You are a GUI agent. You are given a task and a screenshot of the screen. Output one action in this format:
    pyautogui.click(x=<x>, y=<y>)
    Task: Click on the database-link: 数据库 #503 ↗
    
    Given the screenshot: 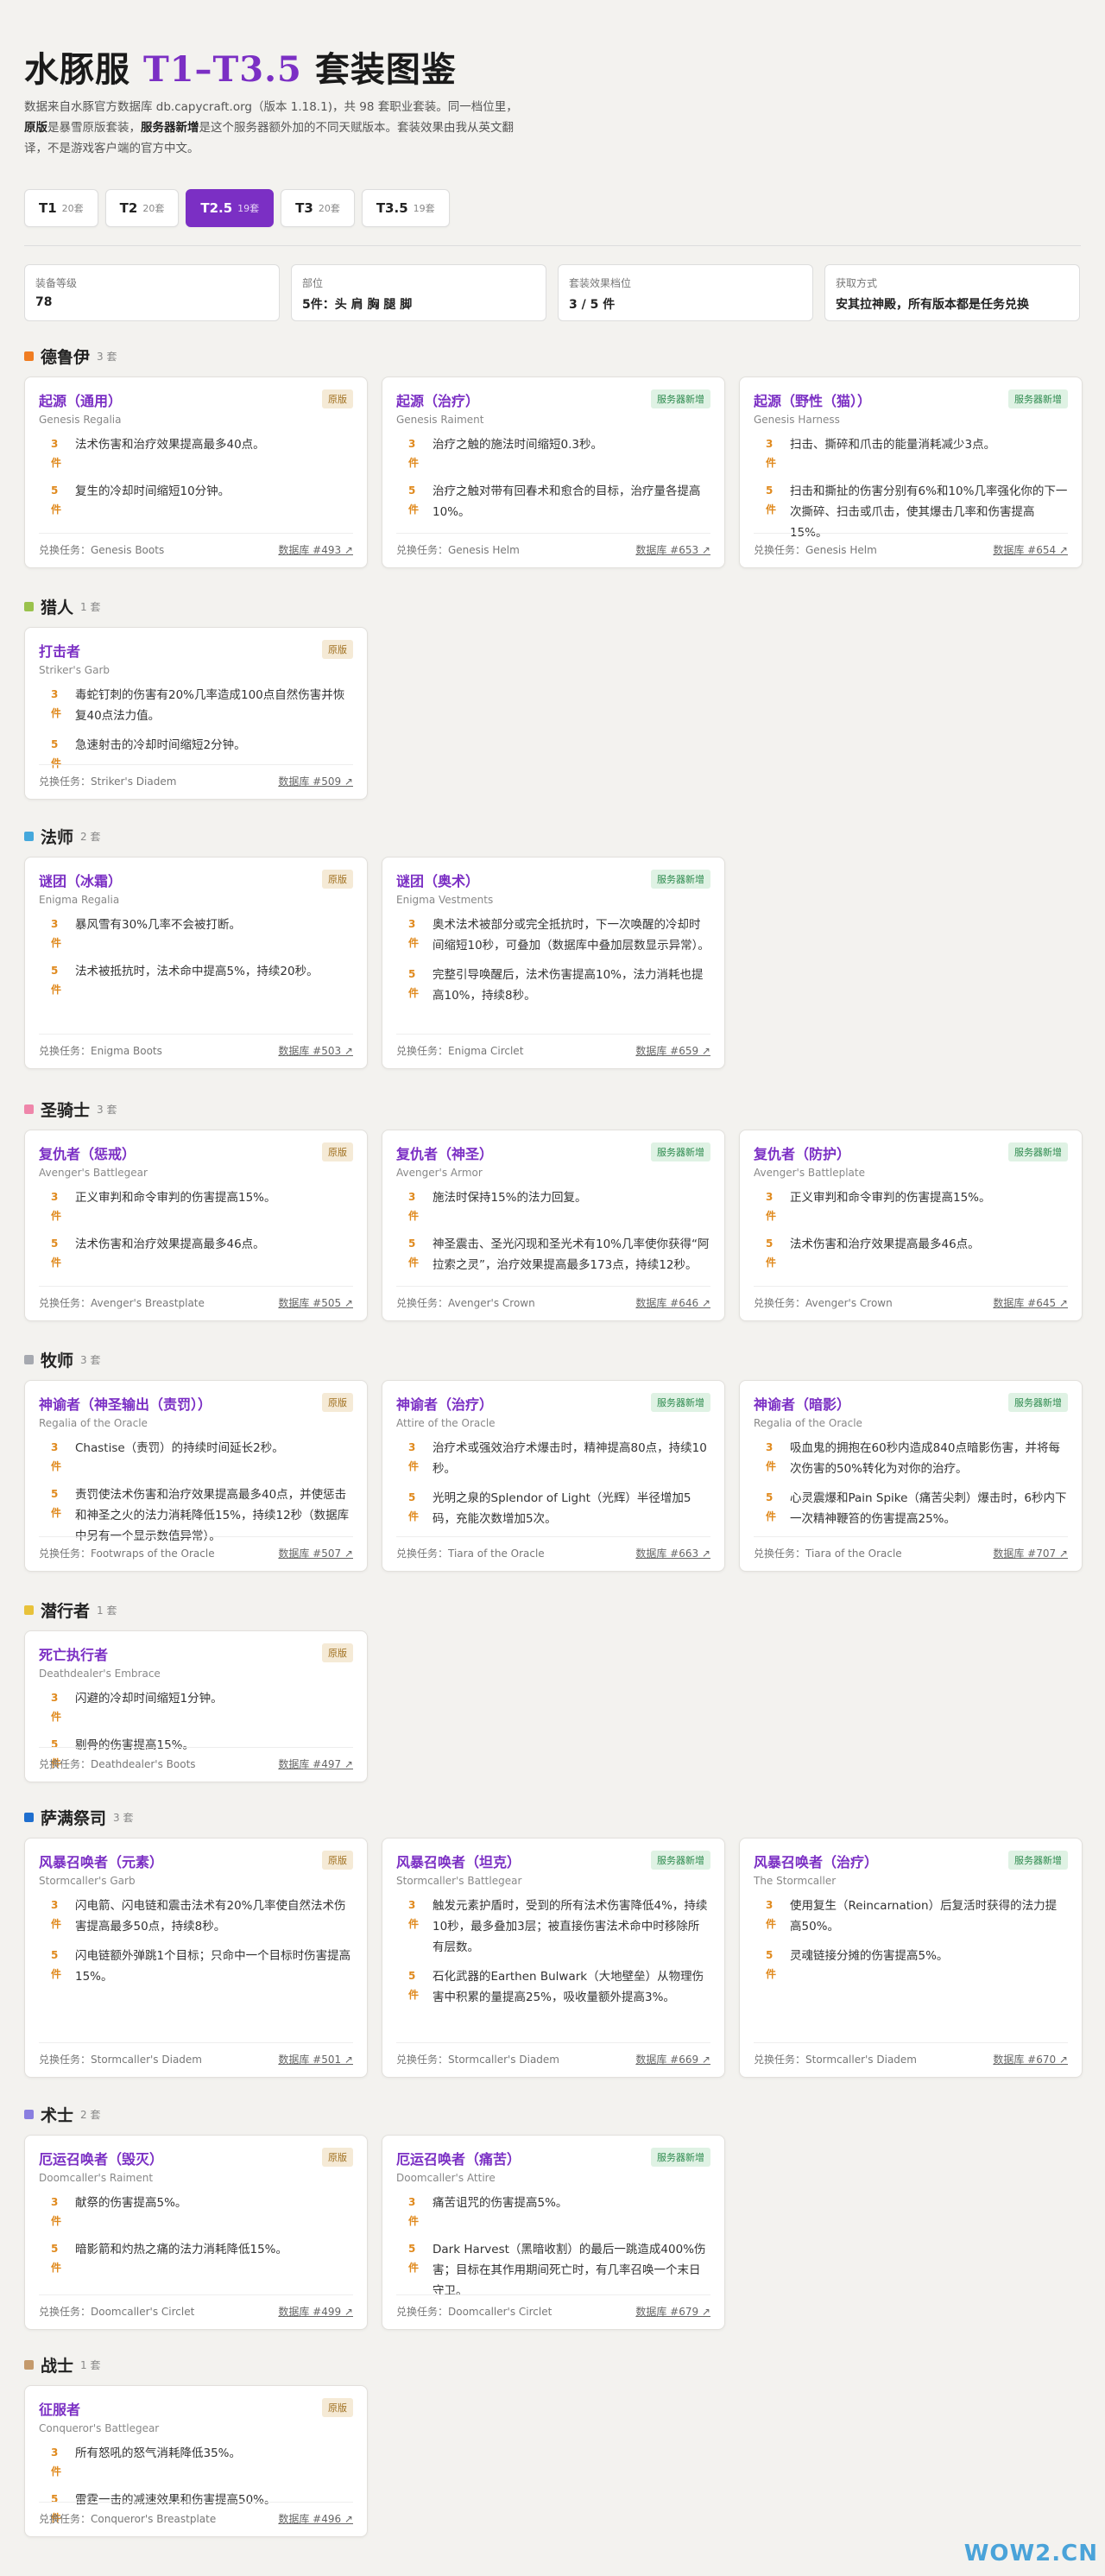 What is the action you would take?
    pyautogui.click(x=315, y=1050)
    